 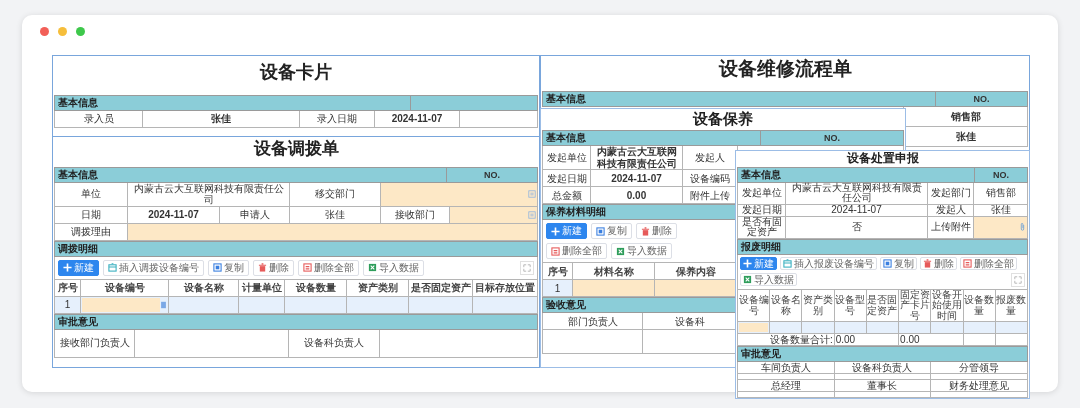 I want to click on column-header: 序号, so click(x=68, y=288).